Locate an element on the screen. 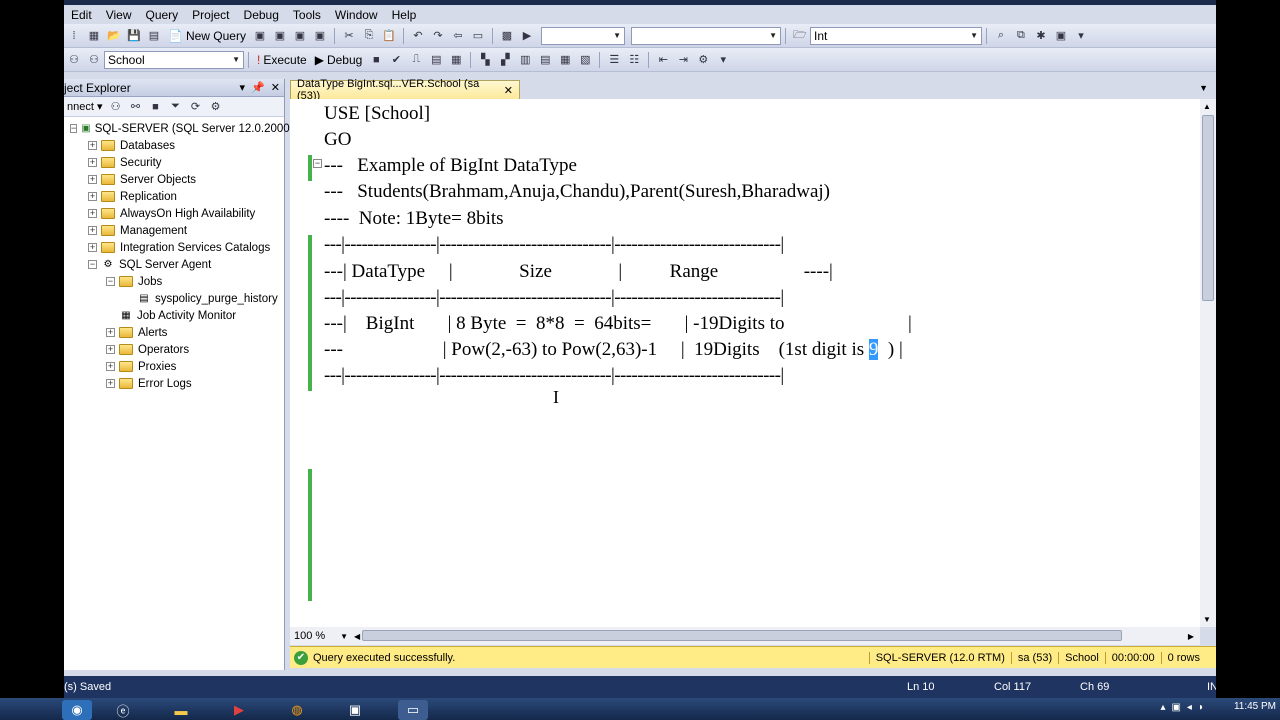 This screenshot has height=720, width=1280. navigate-back-icon: ⇦ is located at coordinates (458, 36).